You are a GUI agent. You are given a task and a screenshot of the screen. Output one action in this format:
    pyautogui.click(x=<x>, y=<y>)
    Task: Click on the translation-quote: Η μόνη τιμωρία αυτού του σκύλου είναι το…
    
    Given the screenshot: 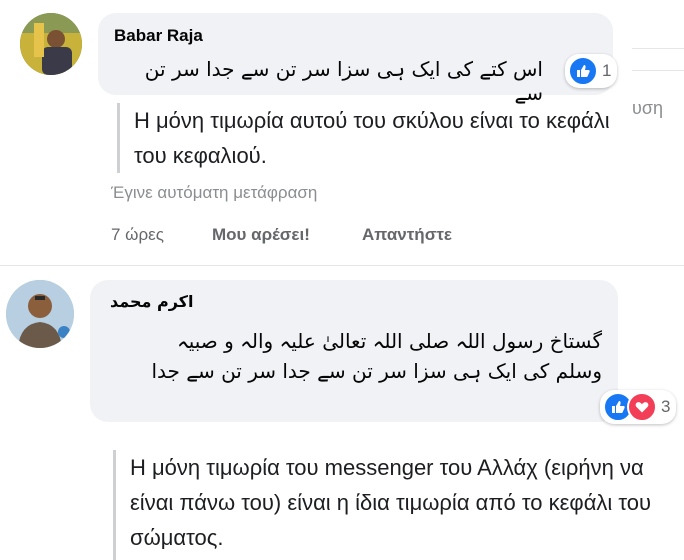 What is the action you would take?
    pyautogui.click(x=380, y=138)
    